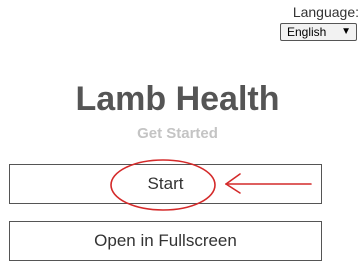 This screenshot has height=261, width=361. Describe the element at coordinates (177, 99) in the screenshot. I see `app-title: Lamb Health` at that location.